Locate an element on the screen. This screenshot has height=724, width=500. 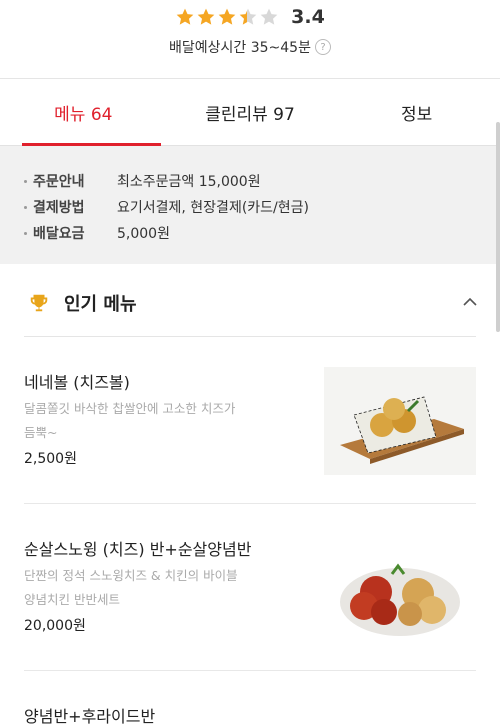
tab-bar: 메뉴 64 클린리뷰 97 정보 is located at coordinates (250, 112).